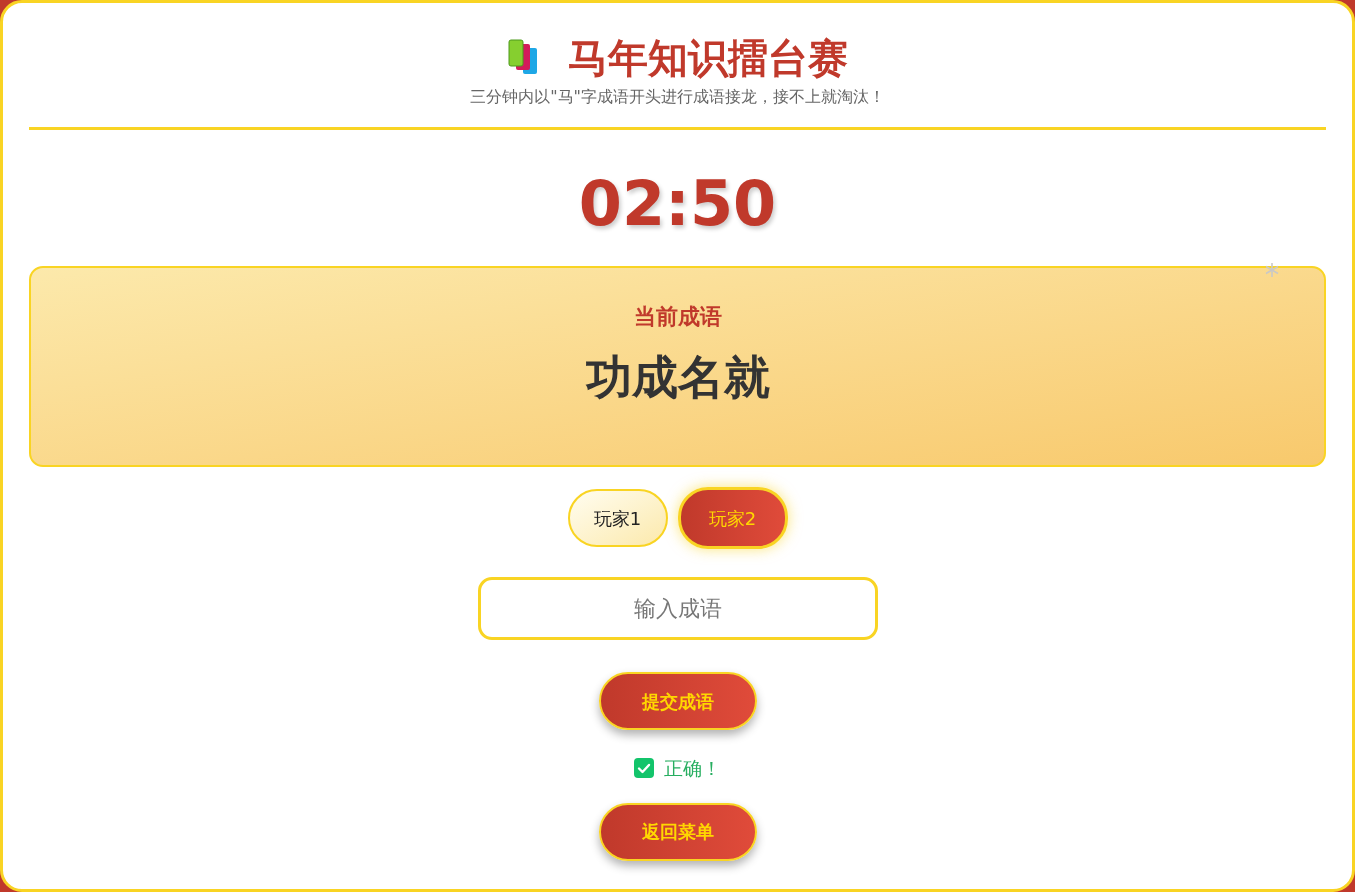 This screenshot has width=1355, height=892. I want to click on snowflake-icon, so click(1272, 270).